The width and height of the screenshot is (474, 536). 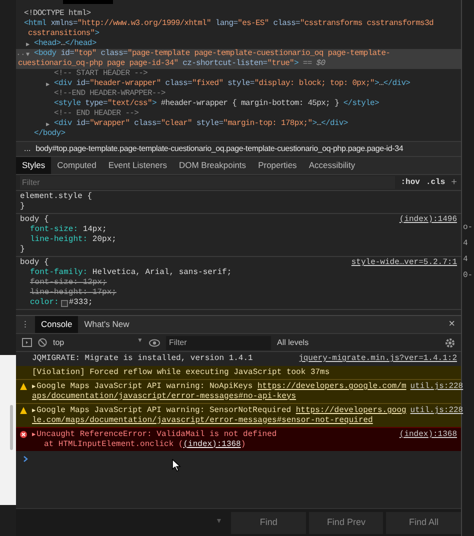 I want to click on drawer-tab: Console, so click(x=56, y=324).